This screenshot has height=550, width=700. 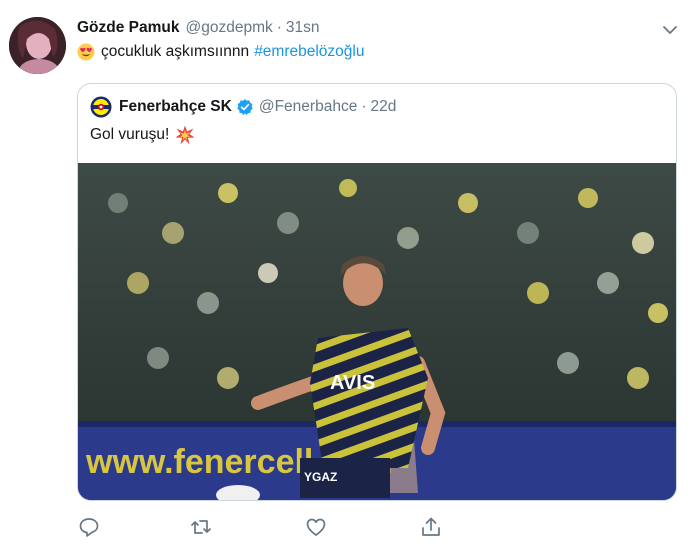 I want to click on collision-emoji-icon, so click(x=185, y=135).